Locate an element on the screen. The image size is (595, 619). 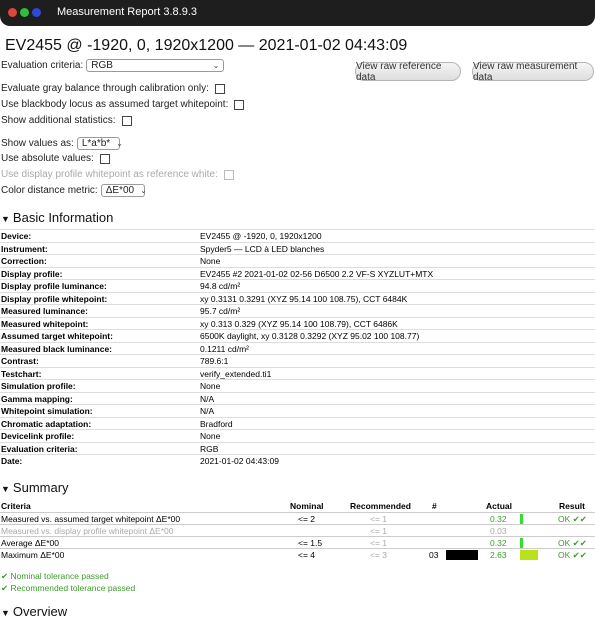
color-distance-label: Color distance metric: is located at coordinates (49, 190).